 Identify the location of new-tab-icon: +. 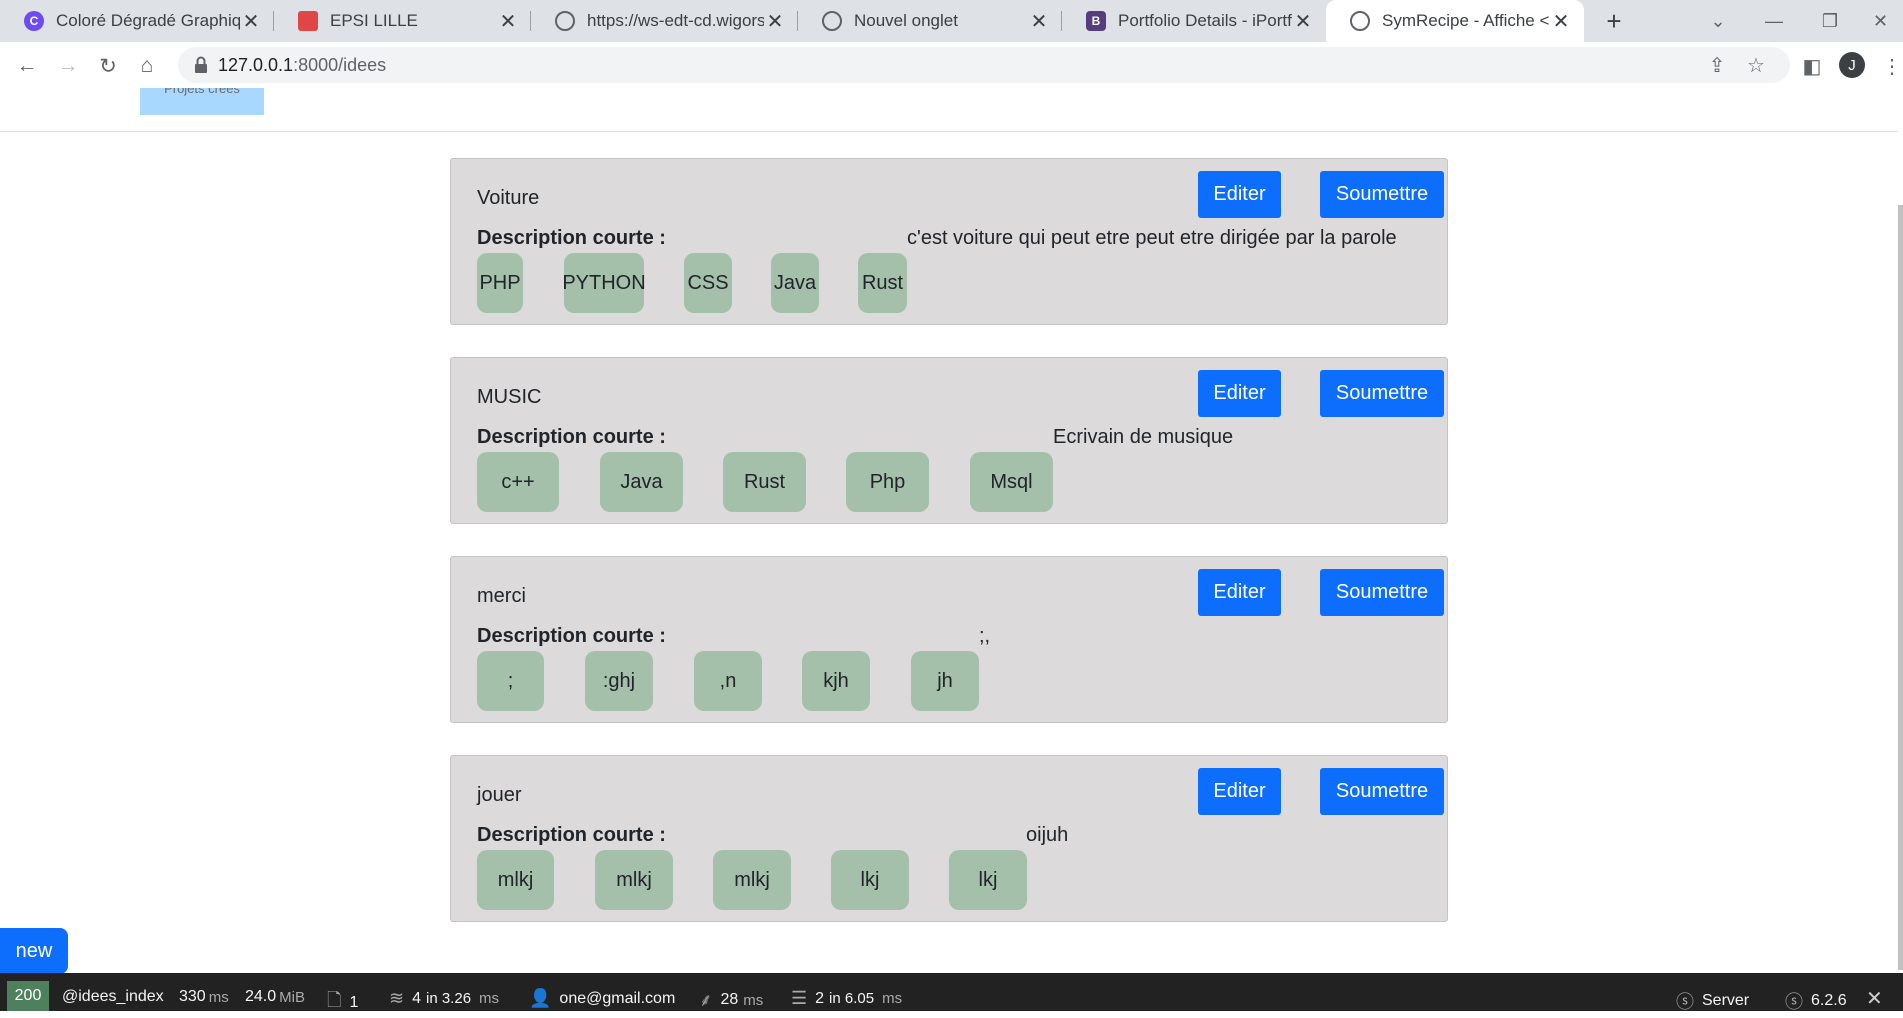
(1614, 21).